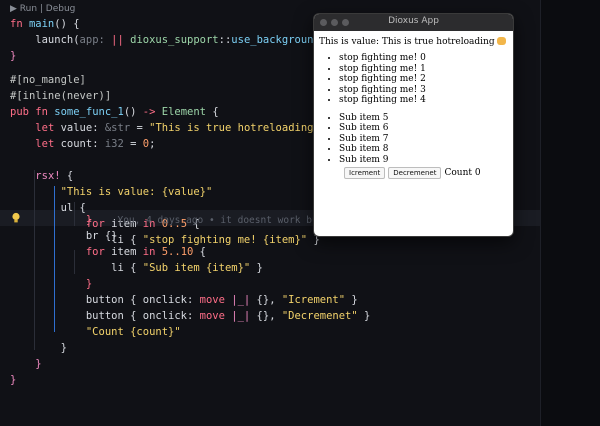 This screenshot has width=600, height=426. What do you see at coordinates (423, 90) in the screenshot?
I see `list-item: stop fighting me! 3` at bounding box center [423, 90].